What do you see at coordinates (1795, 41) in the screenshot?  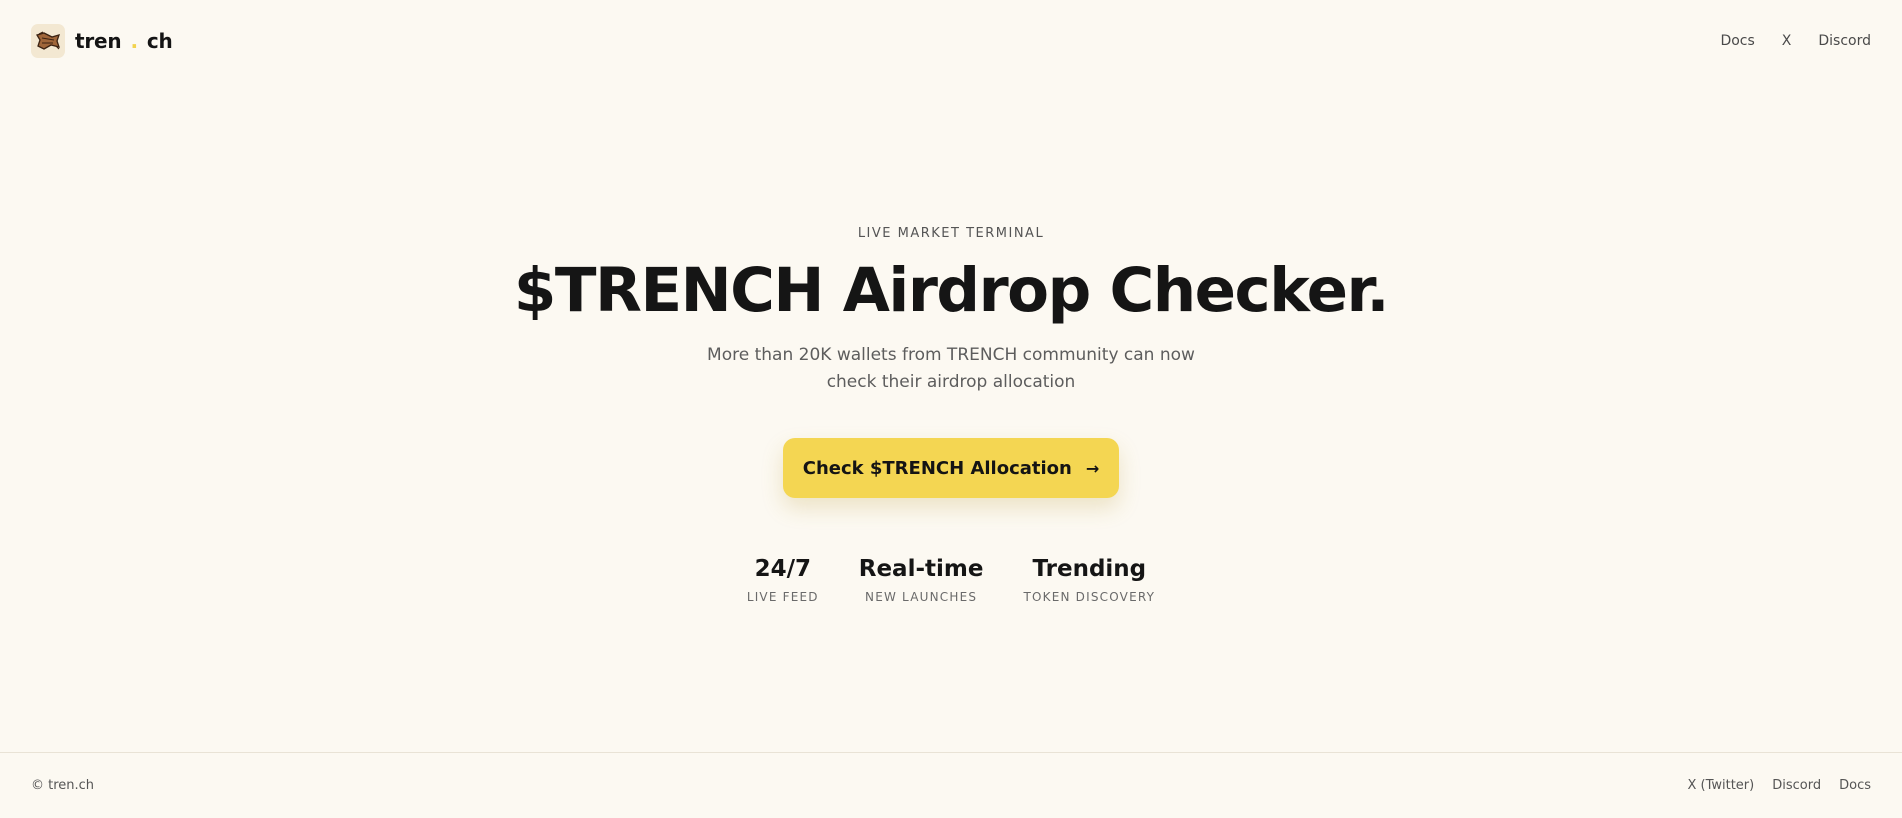 I see `header-nav: Docs X Discord` at bounding box center [1795, 41].